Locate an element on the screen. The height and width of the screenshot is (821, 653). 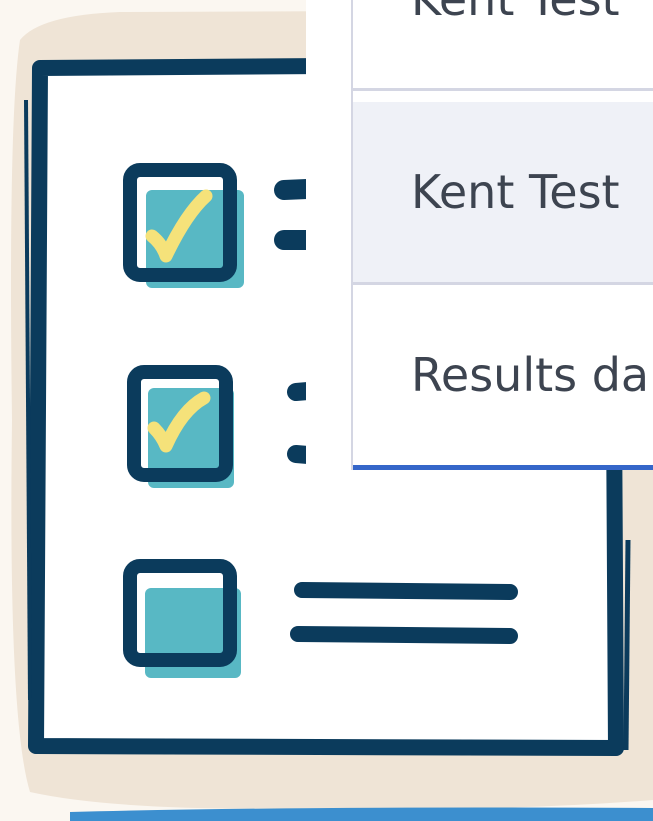
menu-item-kent-test-1: Kent Test is located at coordinates (503, 45).